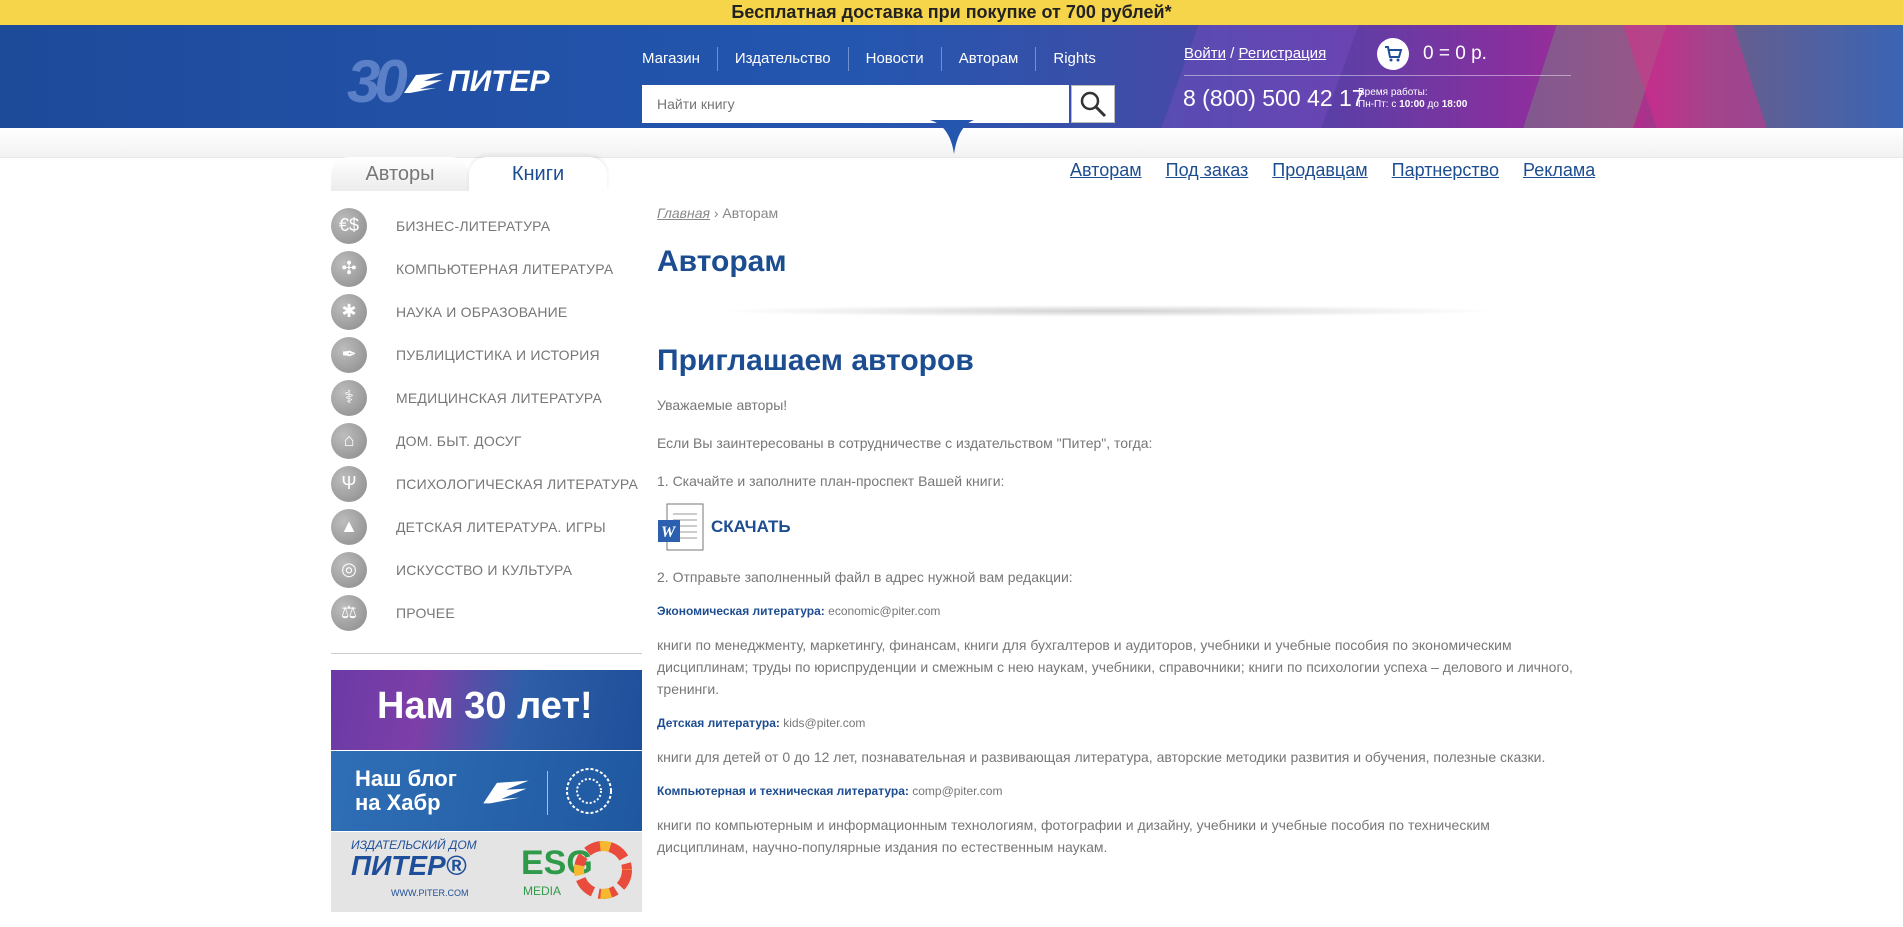 The width and height of the screenshot is (1903, 927). What do you see at coordinates (349, 483) in the screenshot?
I see `psi-icon: Ψ` at bounding box center [349, 483].